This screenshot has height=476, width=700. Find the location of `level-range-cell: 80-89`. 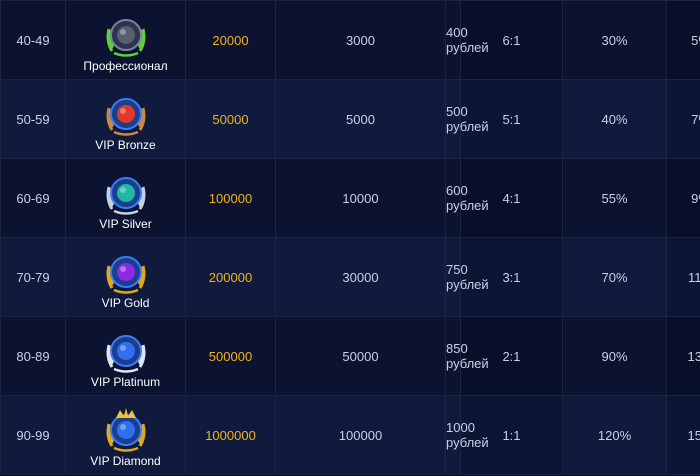

level-range-cell: 80-89 is located at coordinates (33, 356).